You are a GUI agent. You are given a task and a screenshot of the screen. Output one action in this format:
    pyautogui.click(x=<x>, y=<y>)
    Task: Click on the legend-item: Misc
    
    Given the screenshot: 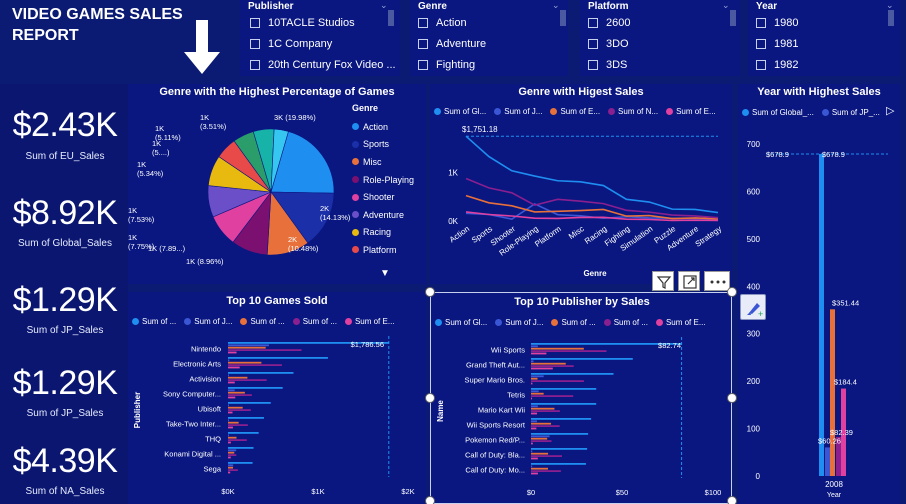 What is the action you would take?
    pyautogui.click(x=383, y=162)
    